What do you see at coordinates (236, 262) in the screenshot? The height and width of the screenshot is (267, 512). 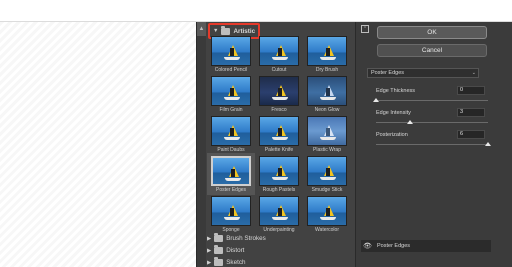 I see `category-label: Sketch` at bounding box center [236, 262].